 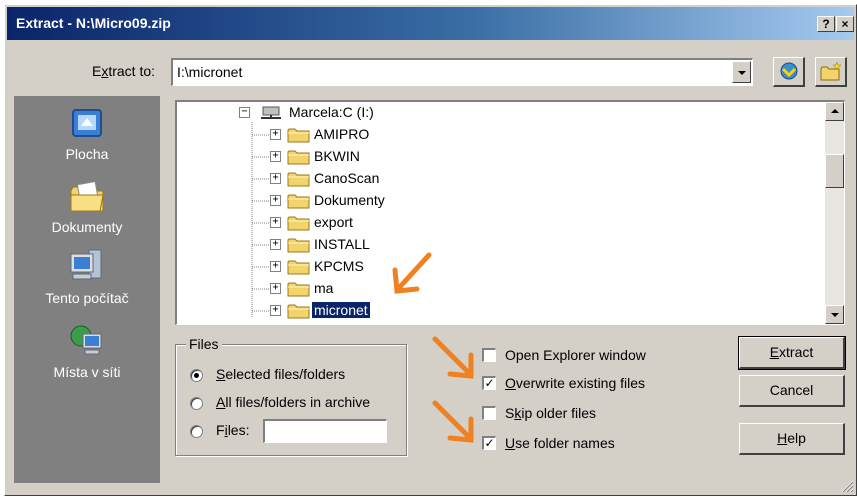 What do you see at coordinates (333, 222) in the screenshot?
I see `tree-item-label: export` at bounding box center [333, 222].